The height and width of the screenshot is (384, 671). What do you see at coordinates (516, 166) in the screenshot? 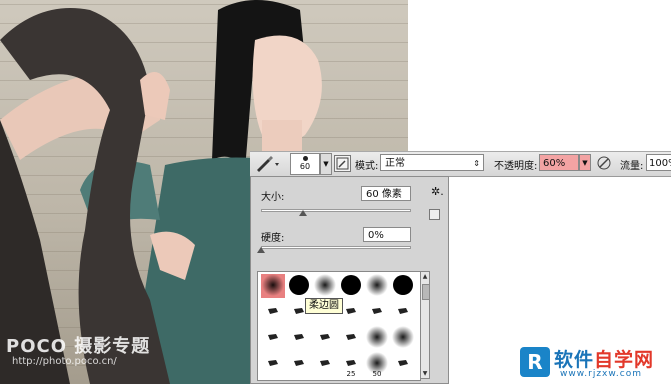
I see `opacity-label: 不透明度:` at bounding box center [516, 166].